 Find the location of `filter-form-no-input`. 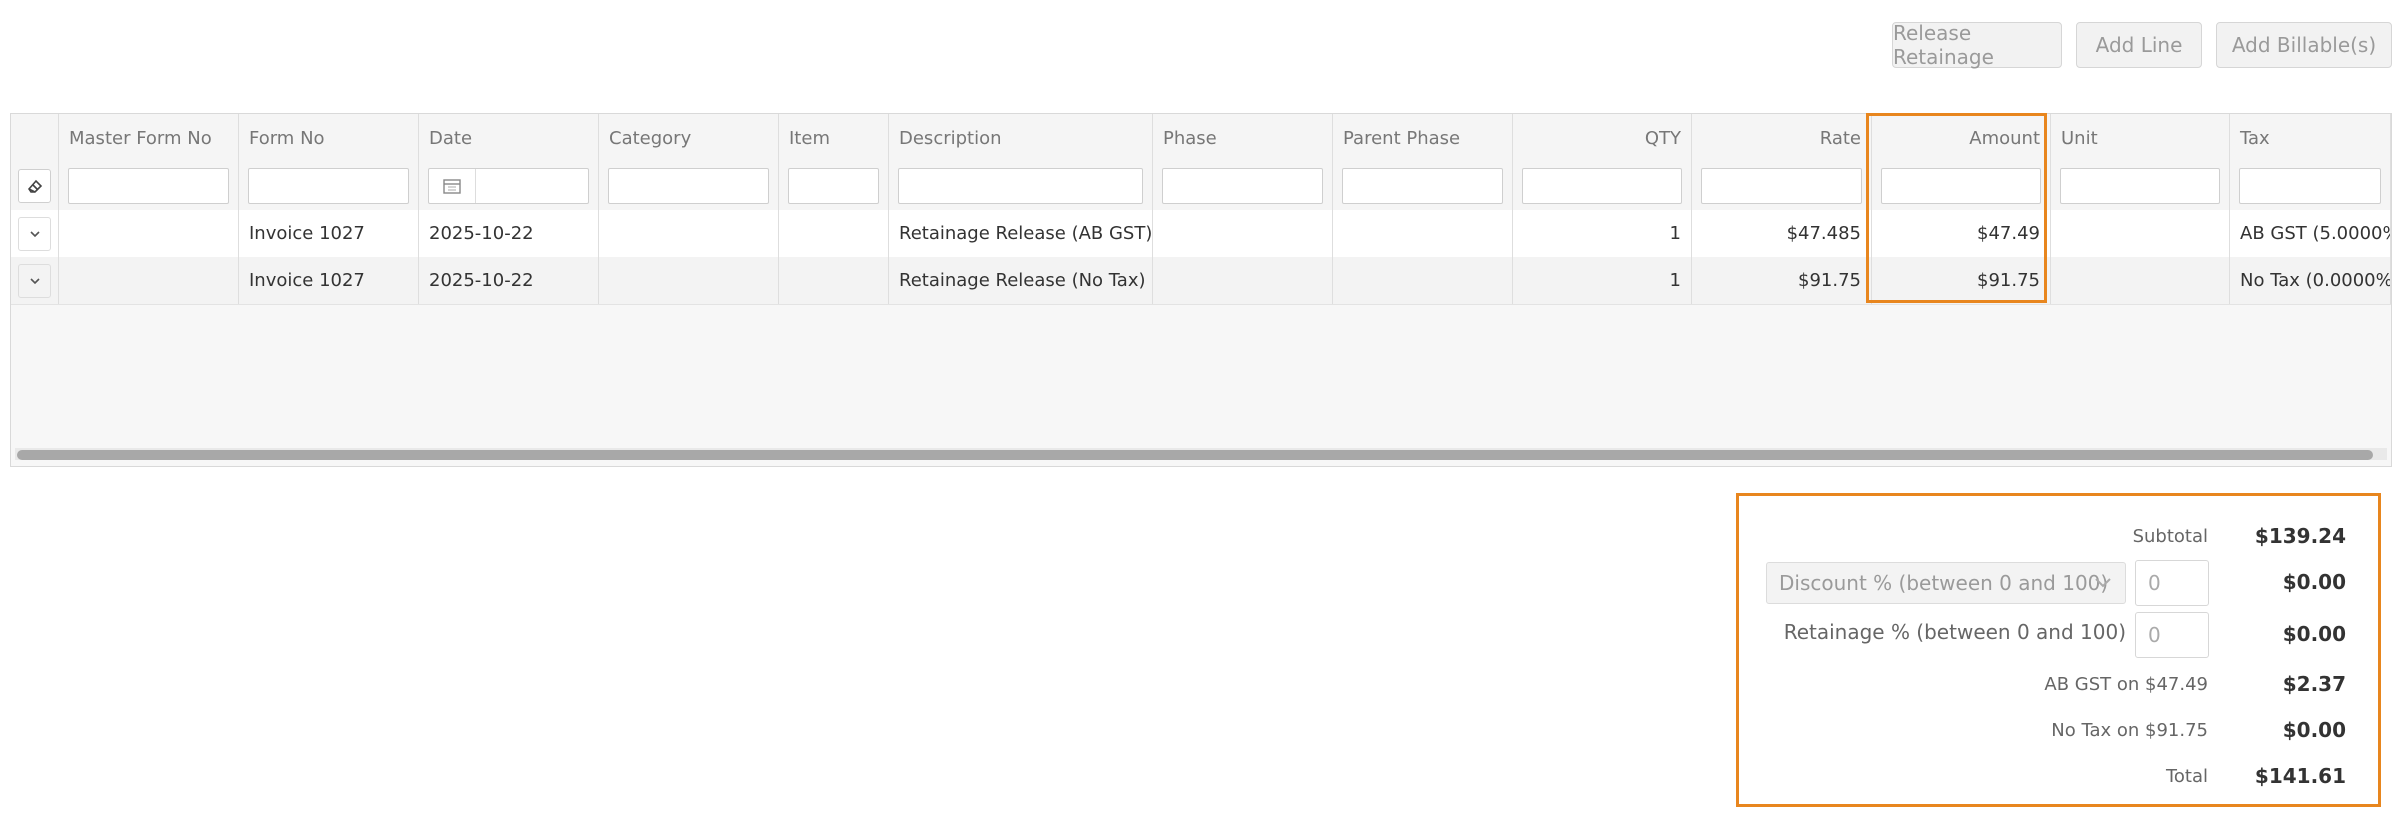

filter-form-no-input is located at coordinates (328, 186).